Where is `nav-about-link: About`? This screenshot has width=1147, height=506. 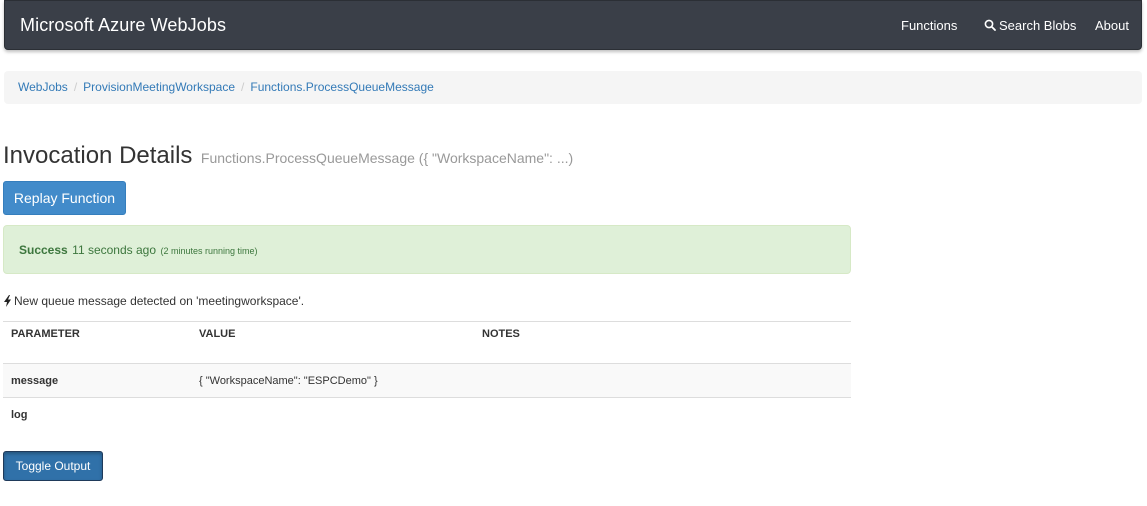
nav-about-link: About is located at coordinates (1112, 25).